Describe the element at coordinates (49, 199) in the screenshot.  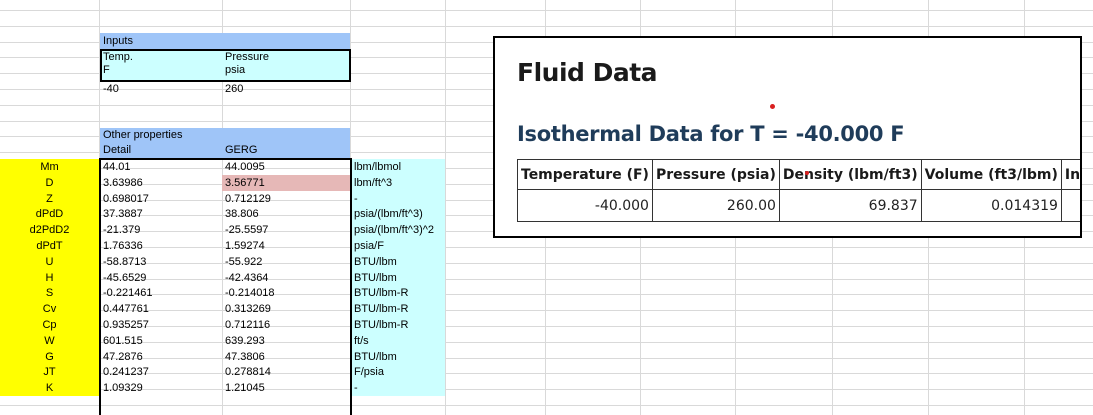
I see `property-label-cell: Z` at that location.